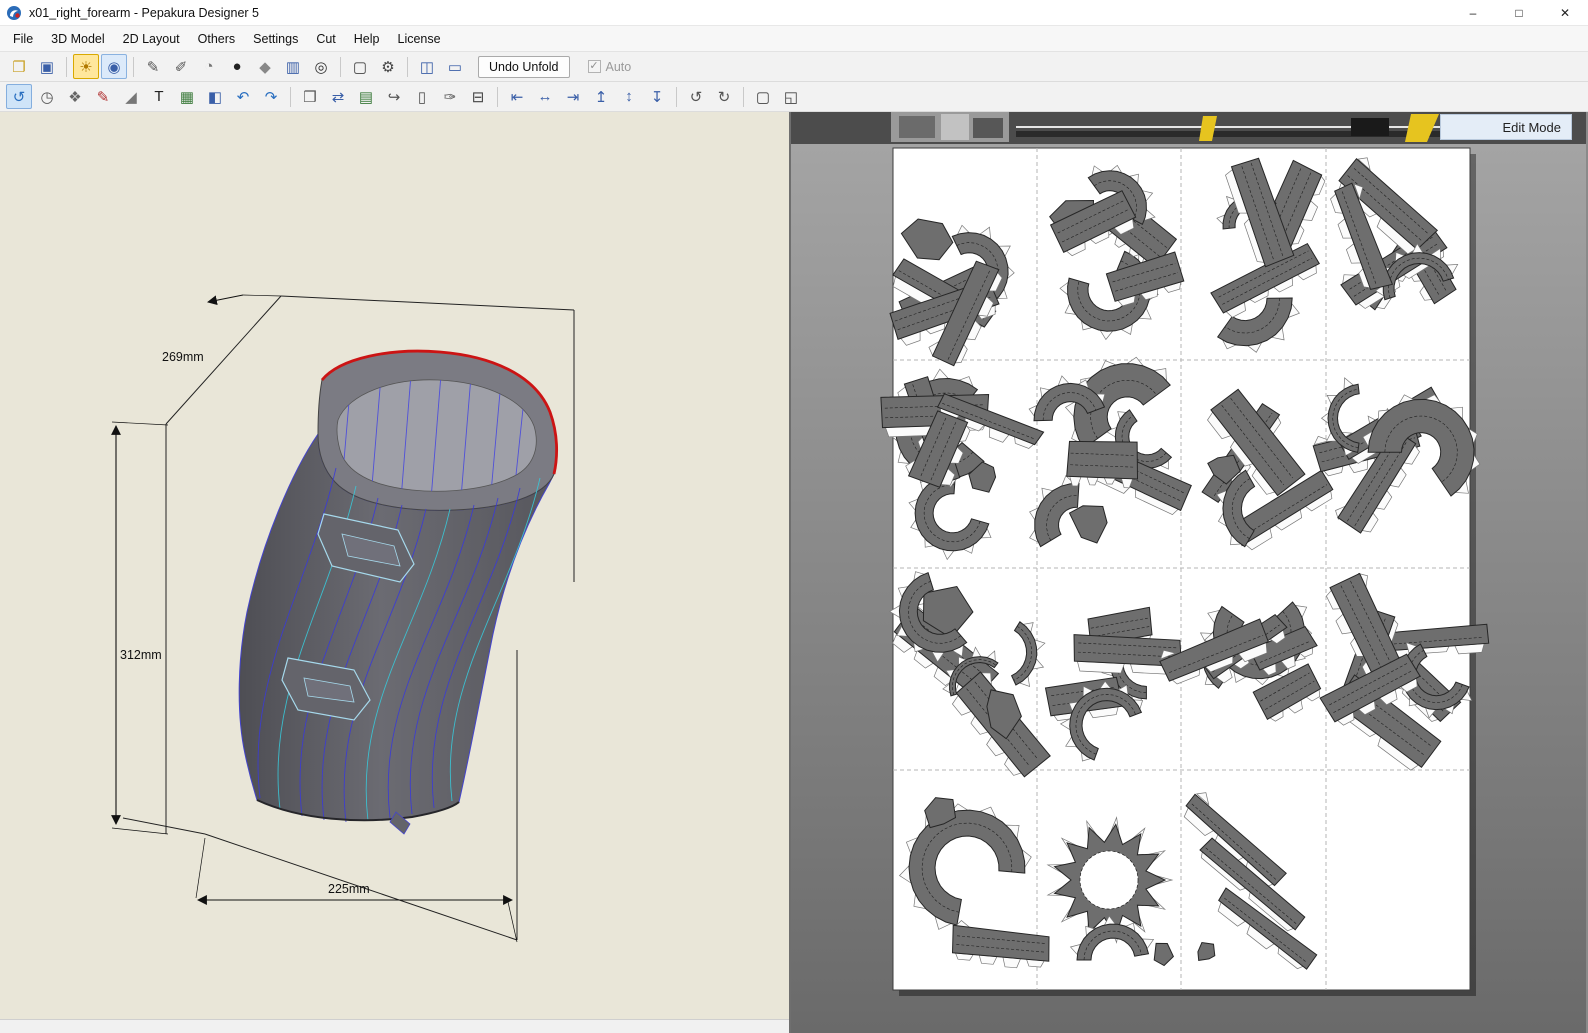 This screenshot has width=1588, height=1033. Describe the element at coordinates (338, 96) in the screenshot. I see `book-sync-icon: ⇄` at that location.